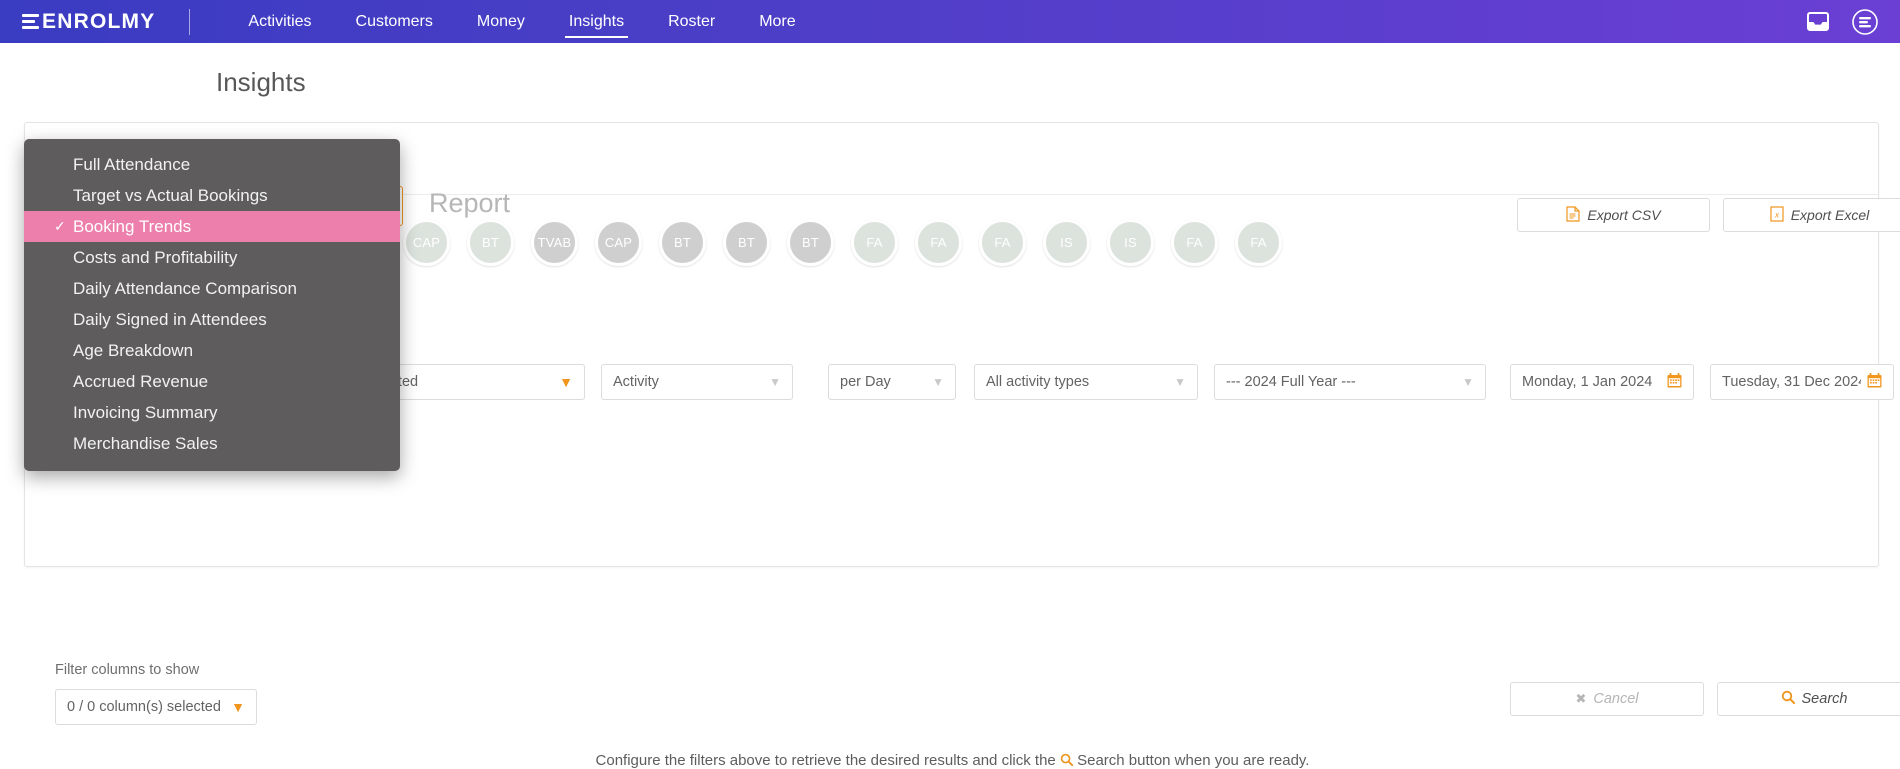  I want to click on year-range-select: --- 2024 Full Year --- ▼, so click(1350, 382).